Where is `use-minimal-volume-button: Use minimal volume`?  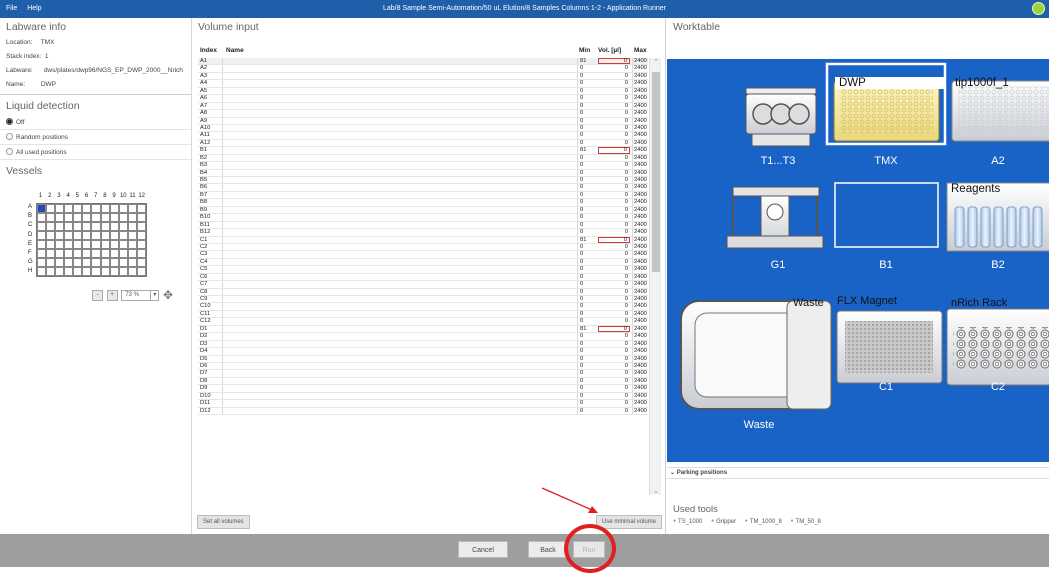
use-minimal-volume-button: Use minimal volume is located at coordinates (629, 522).